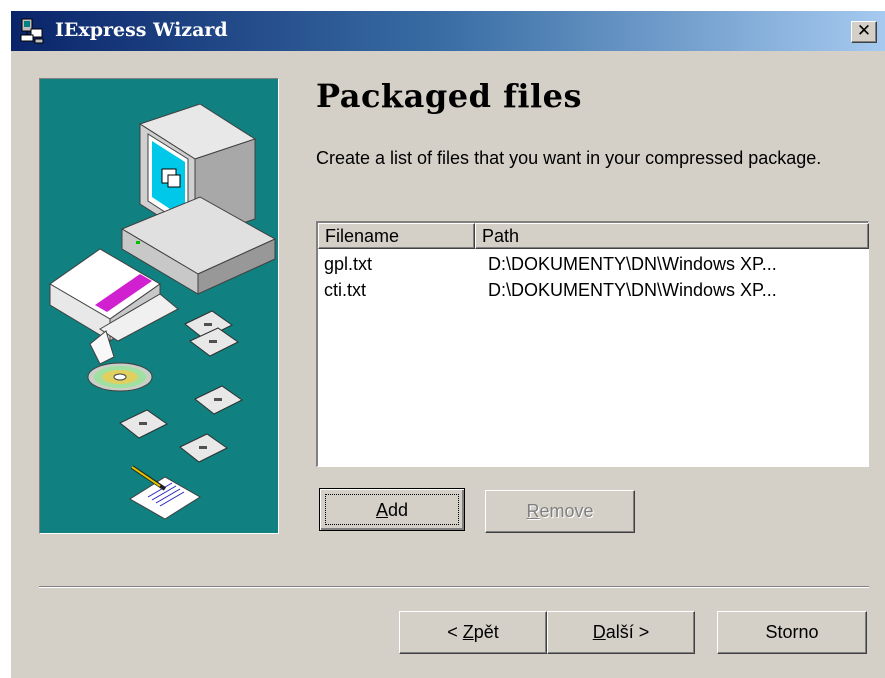 This screenshot has width=885, height=678. I want to click on remove-label: emove, so click(566, 511).